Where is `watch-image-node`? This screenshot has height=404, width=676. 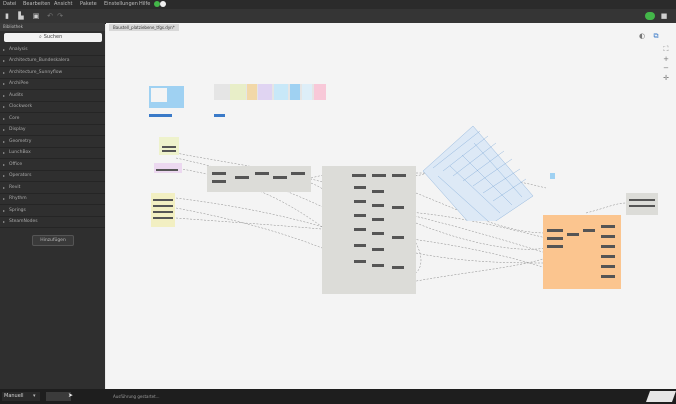
watch-image-node is located at coordinates (166, 97).